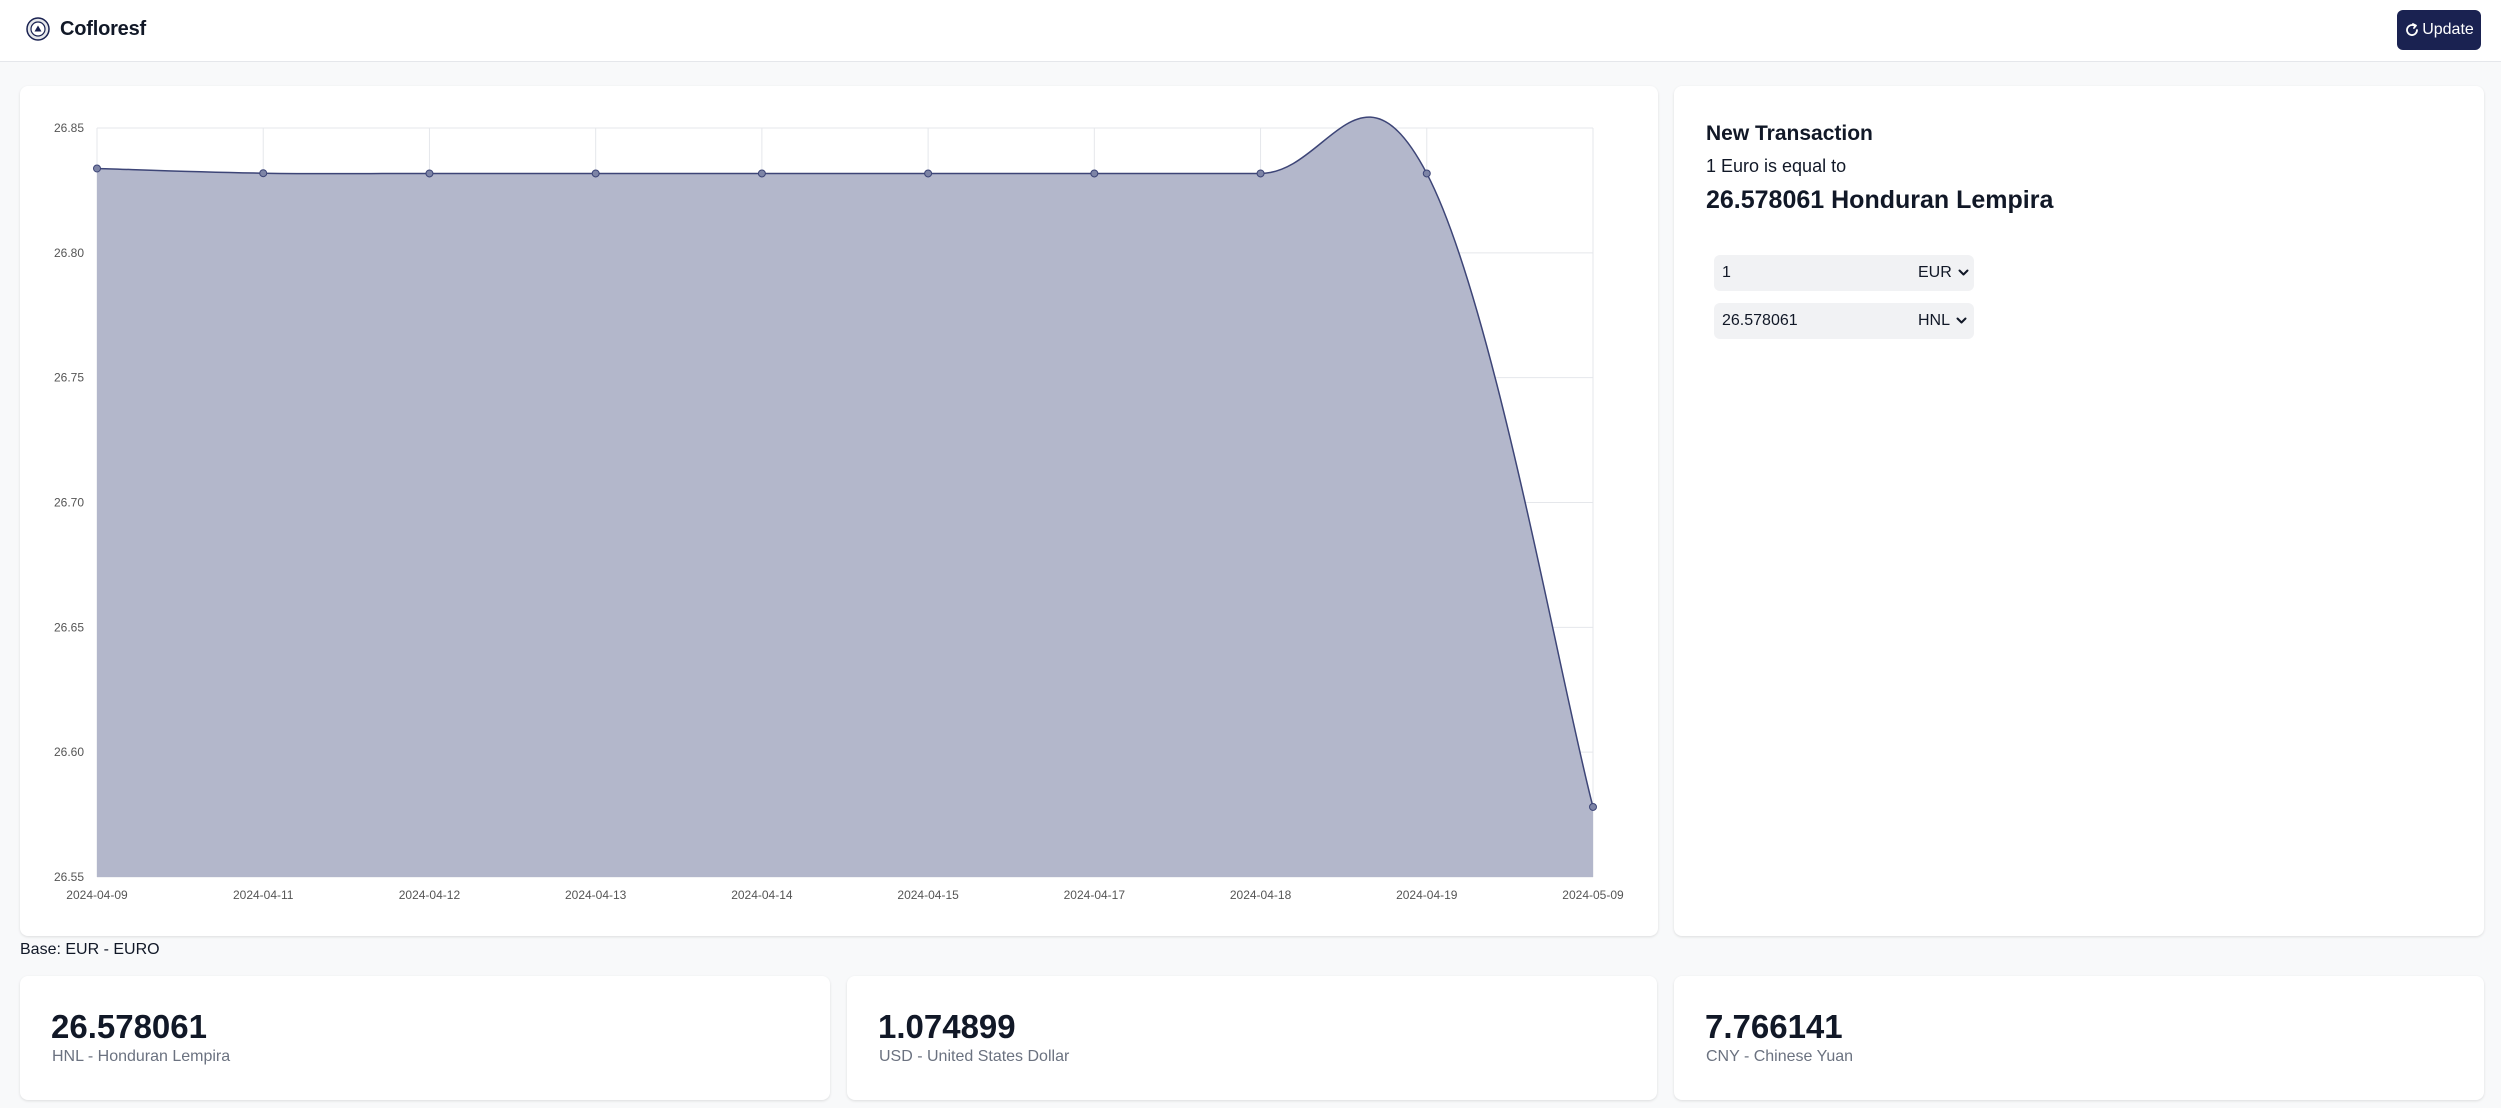  Describe the element at coordinates (596, 895) in the screenshot. I see `x-tick-label: 2024-04-13` at that location.